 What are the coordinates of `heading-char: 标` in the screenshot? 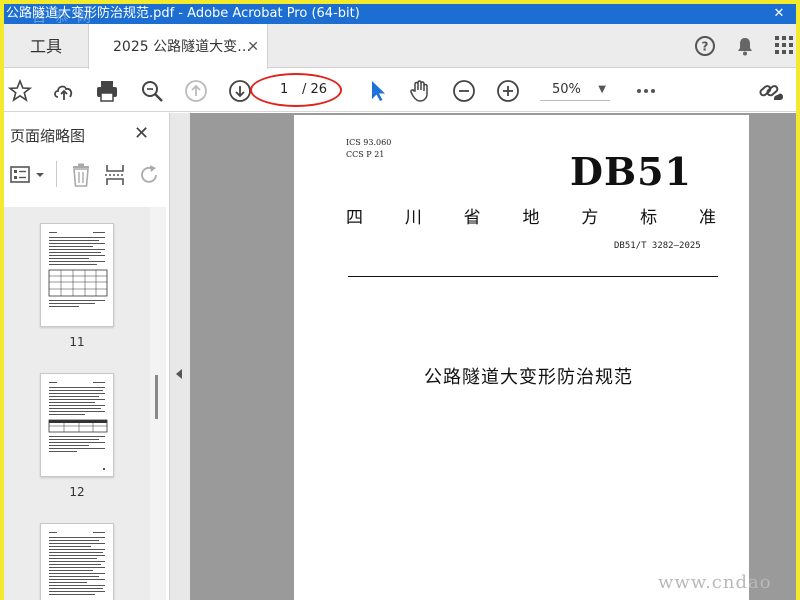 It's located at (649, 218).